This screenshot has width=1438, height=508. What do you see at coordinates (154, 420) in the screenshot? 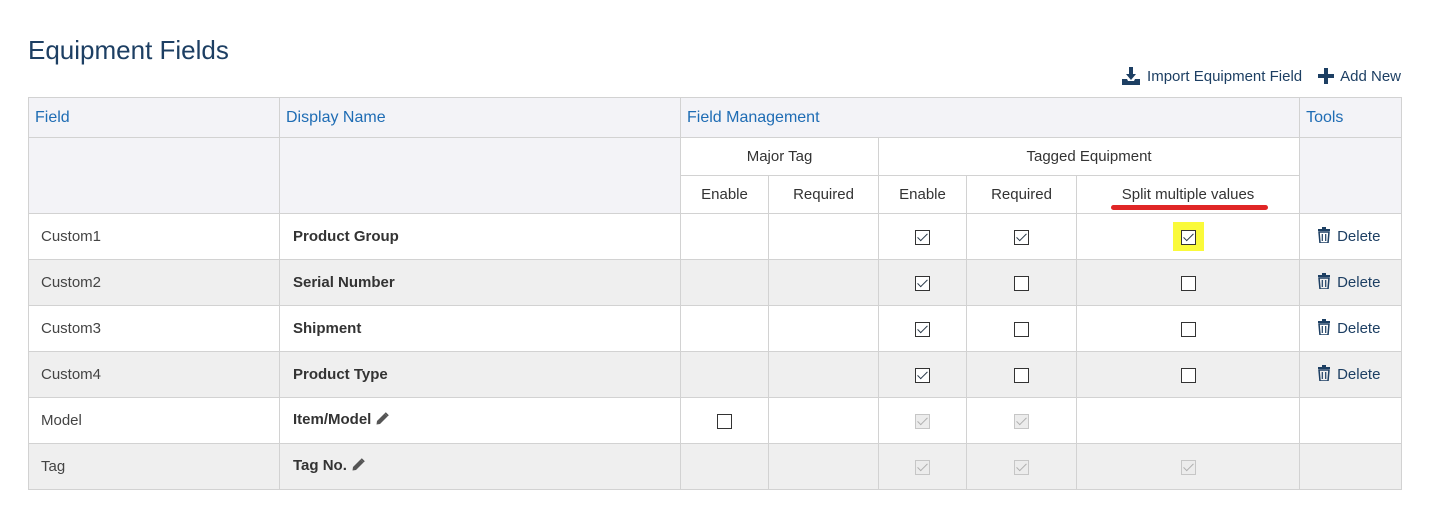
I see `field-name-cell: Model` at bounding box center [154, 420].